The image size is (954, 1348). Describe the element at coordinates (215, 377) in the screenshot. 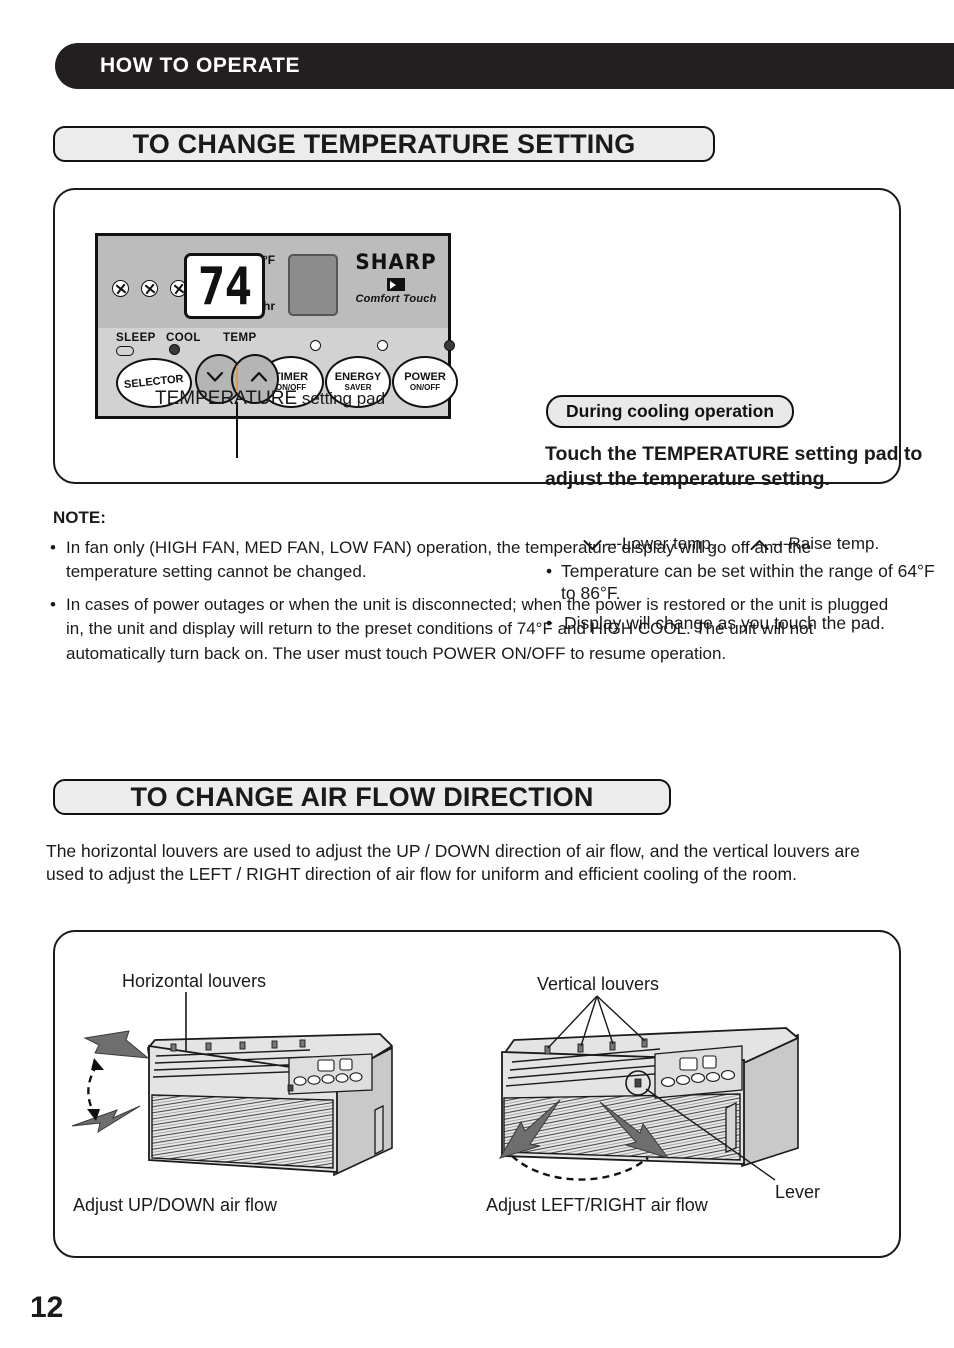

I see `chevron-down-icon` at that location.